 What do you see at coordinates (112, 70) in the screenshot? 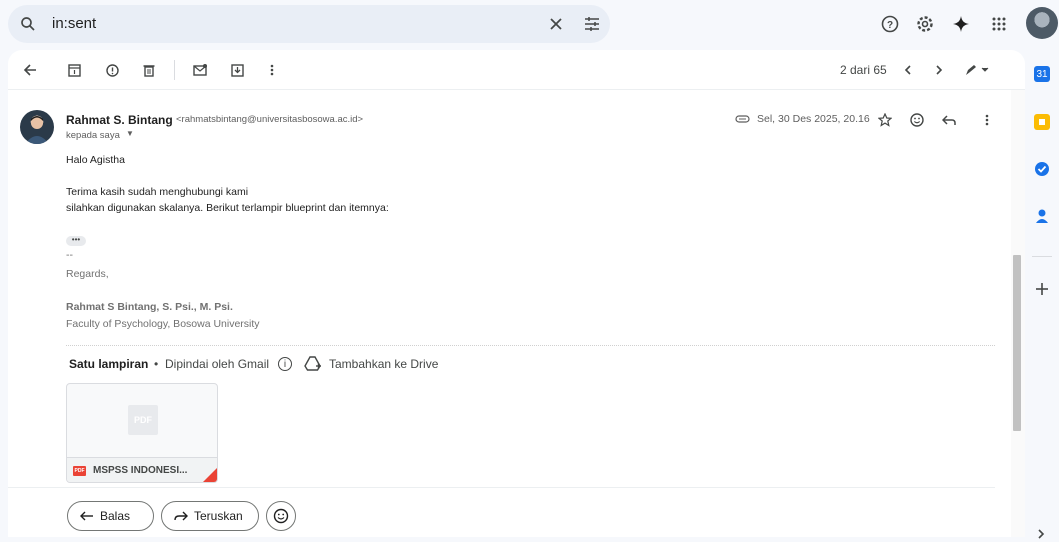
I see `report-spam-icon` at bounding box center [112, 70].